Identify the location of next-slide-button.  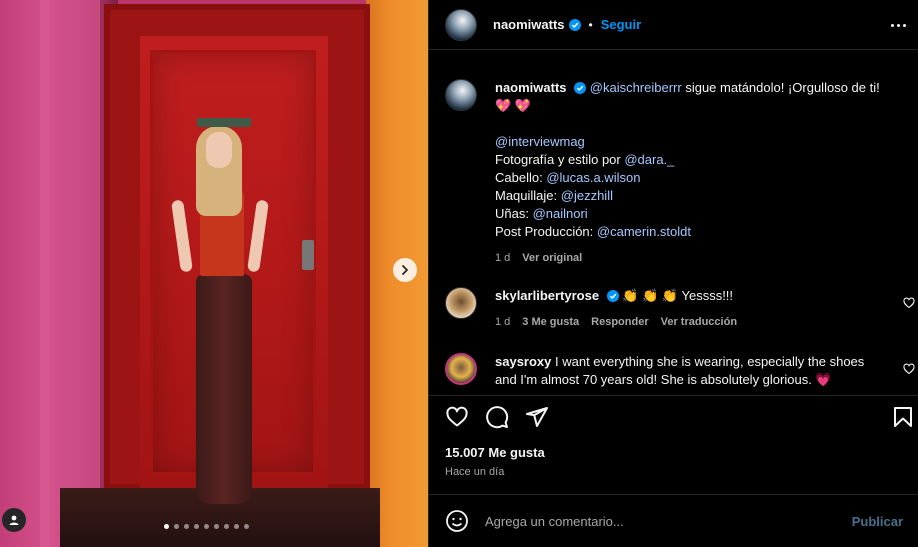
(405, 270).